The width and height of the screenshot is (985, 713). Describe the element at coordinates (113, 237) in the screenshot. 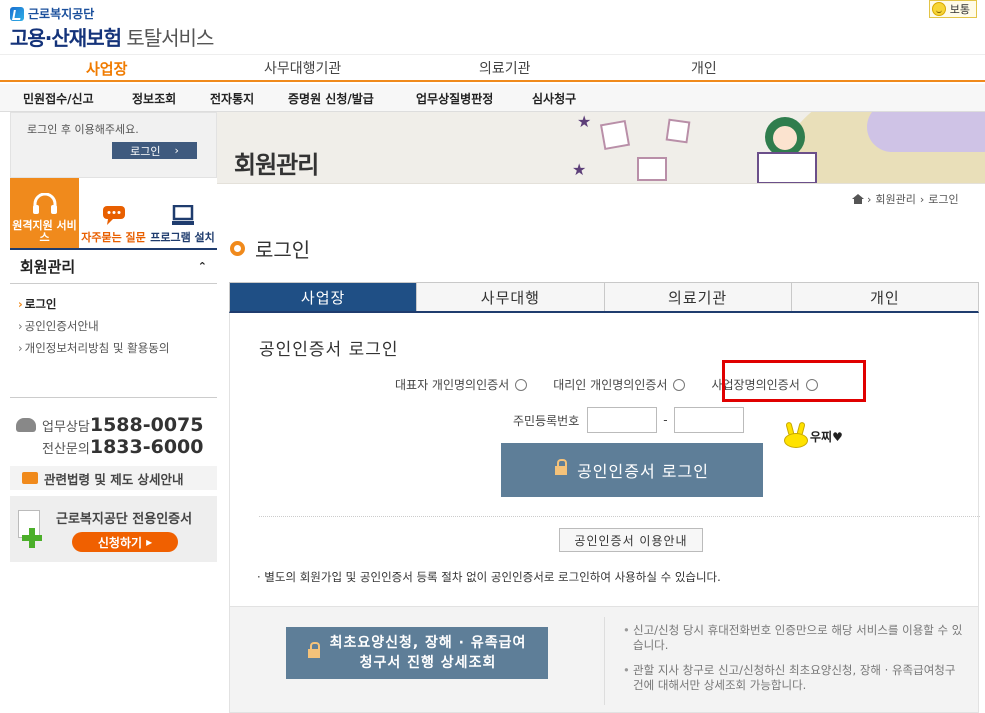

I see `quick-link-label: 자주묻는 질문` at that location.